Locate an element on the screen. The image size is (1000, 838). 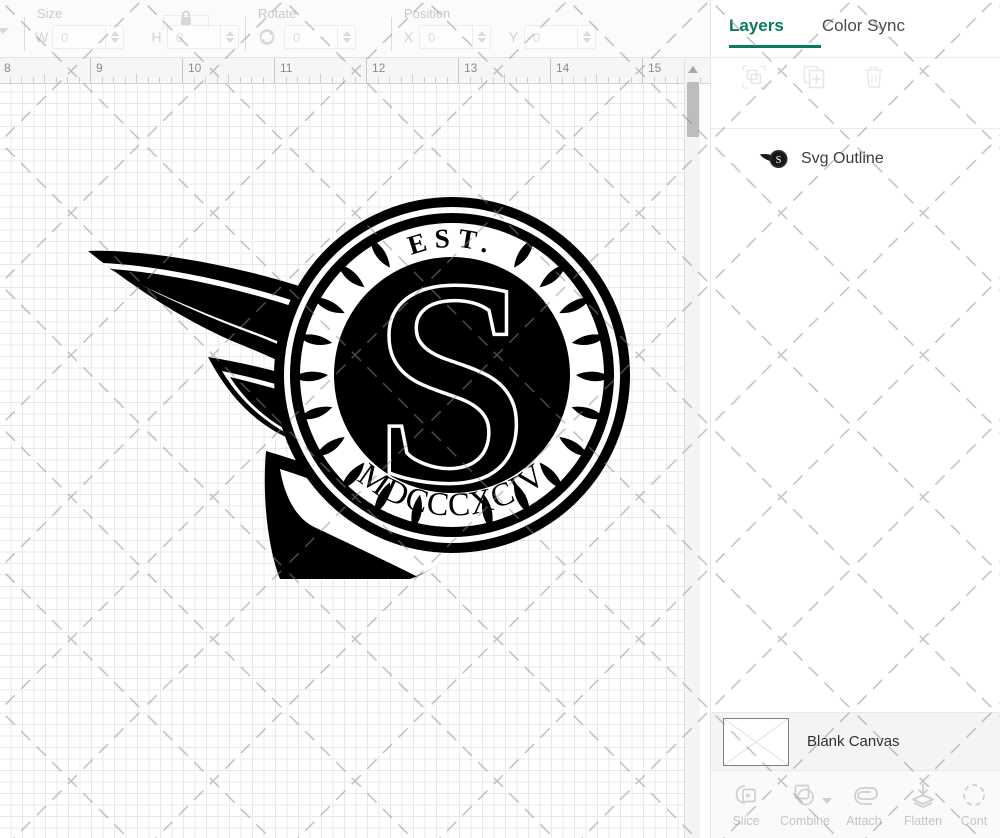
position-group: Position X 0 Y 0 is located at coordinates (507, 28).